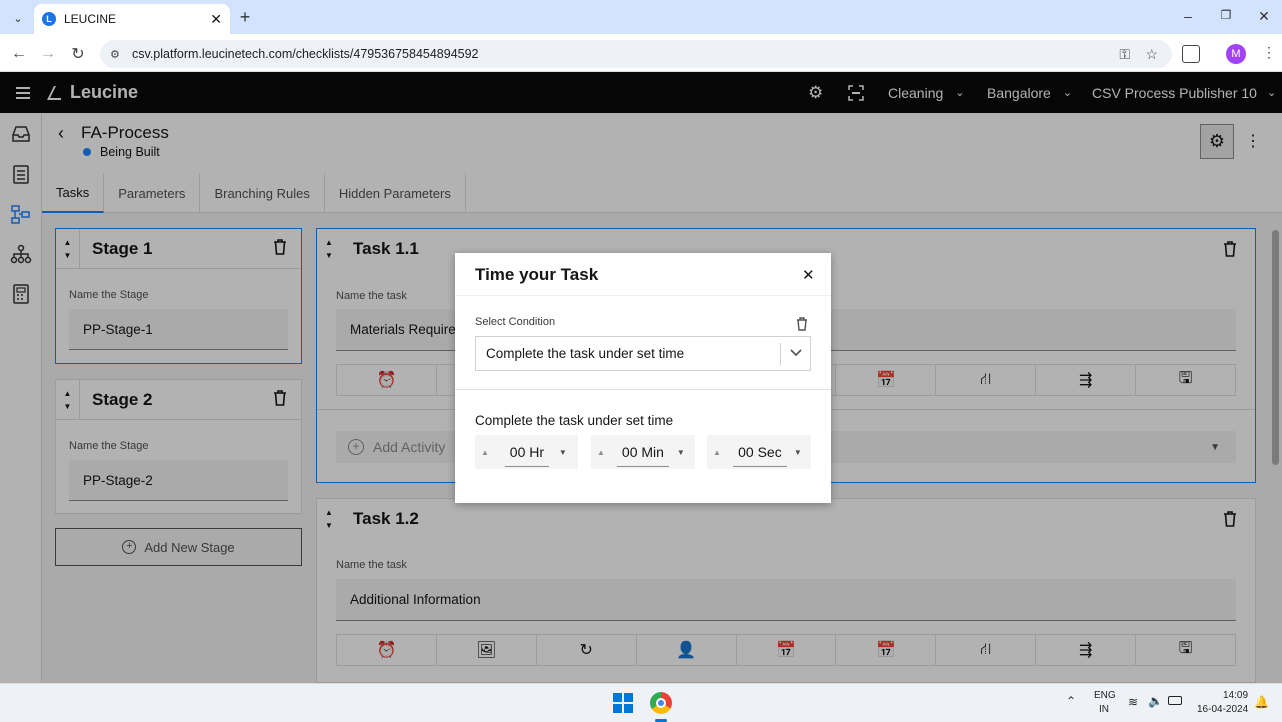 The image size is (1282, 722). I want to click on condition-select: Complete the task under set time, so click(643, 353).